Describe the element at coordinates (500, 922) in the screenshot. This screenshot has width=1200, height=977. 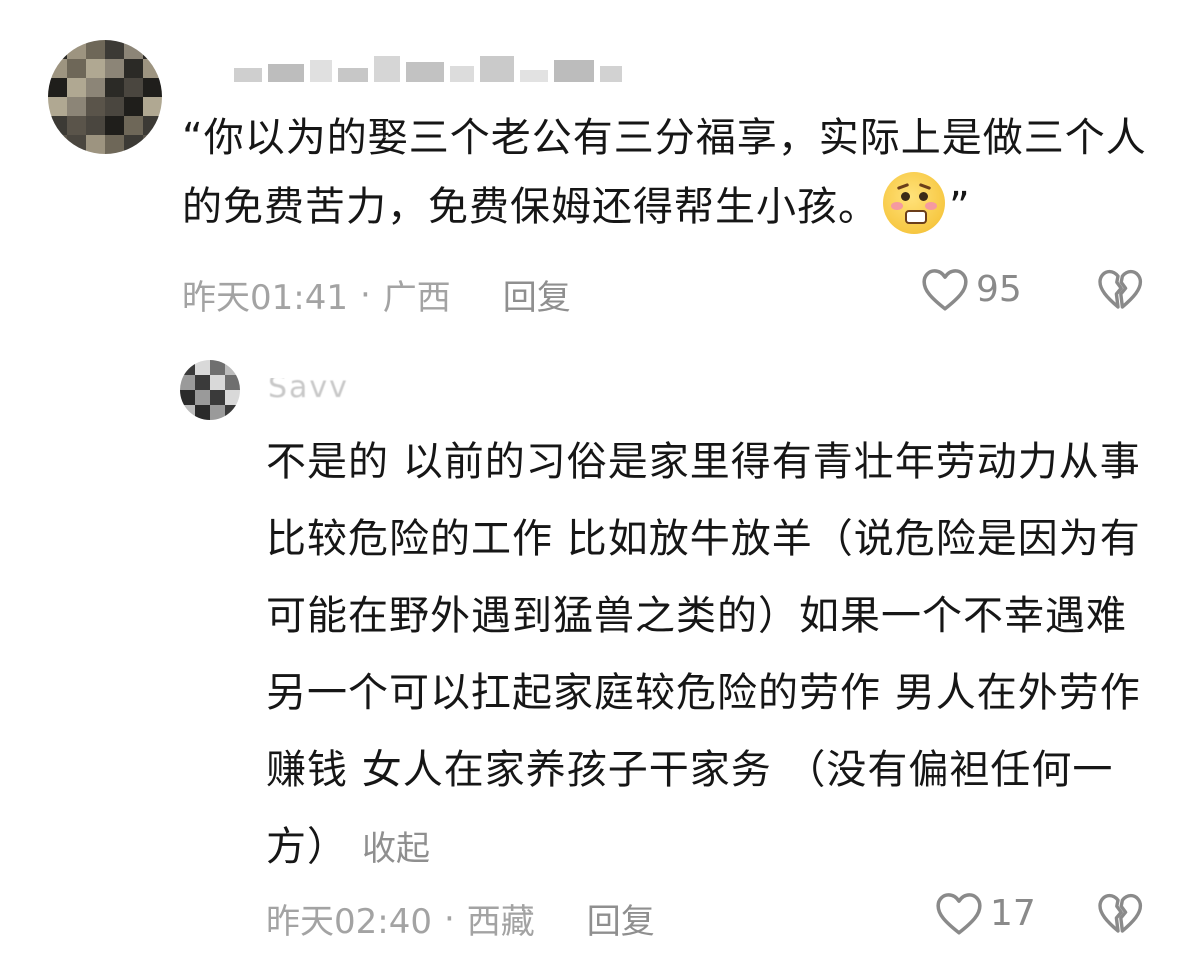
I see `reply-location: 西藏` at that location.